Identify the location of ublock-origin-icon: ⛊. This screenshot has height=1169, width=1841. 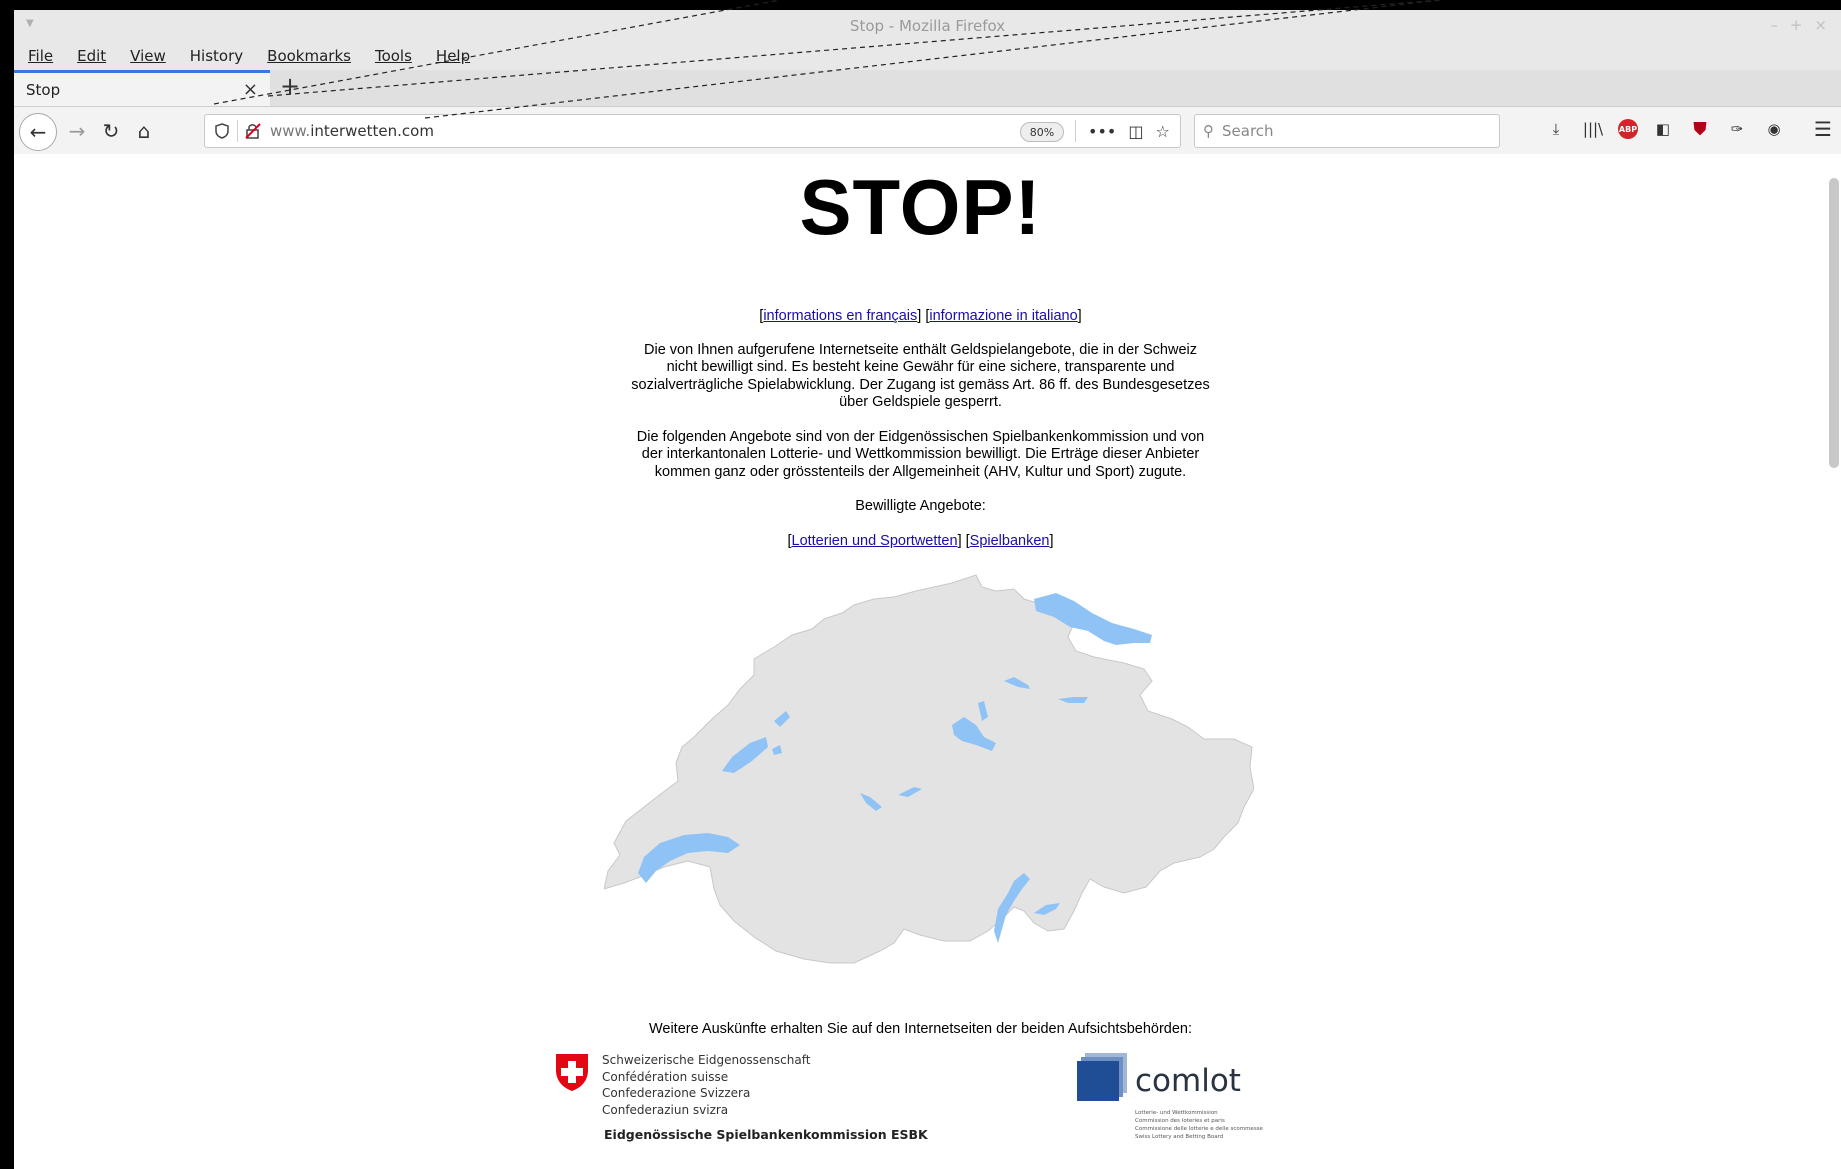
(1700, 129).